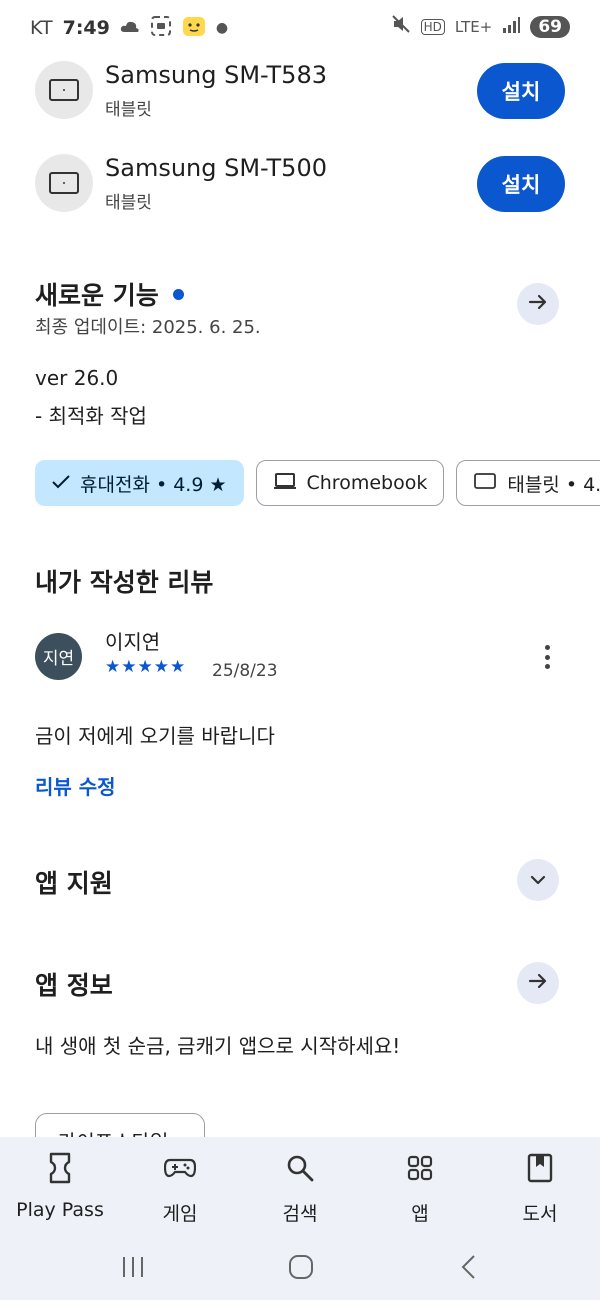  I want to click on update-note: - 최적화 작업, so click(91, 416).